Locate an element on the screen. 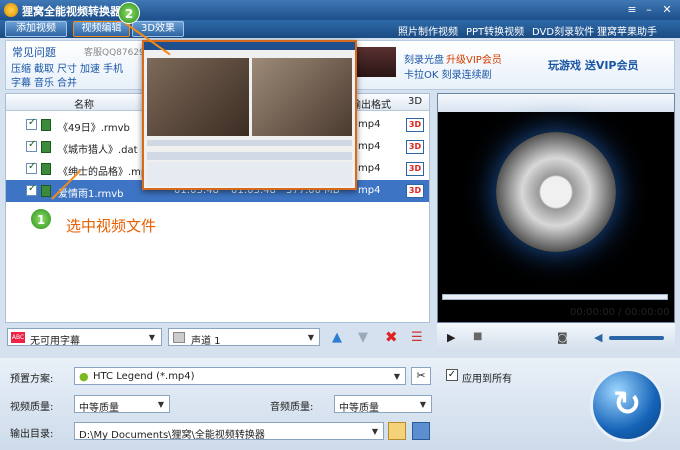  seek-slider is located at coordinates (555, 297).